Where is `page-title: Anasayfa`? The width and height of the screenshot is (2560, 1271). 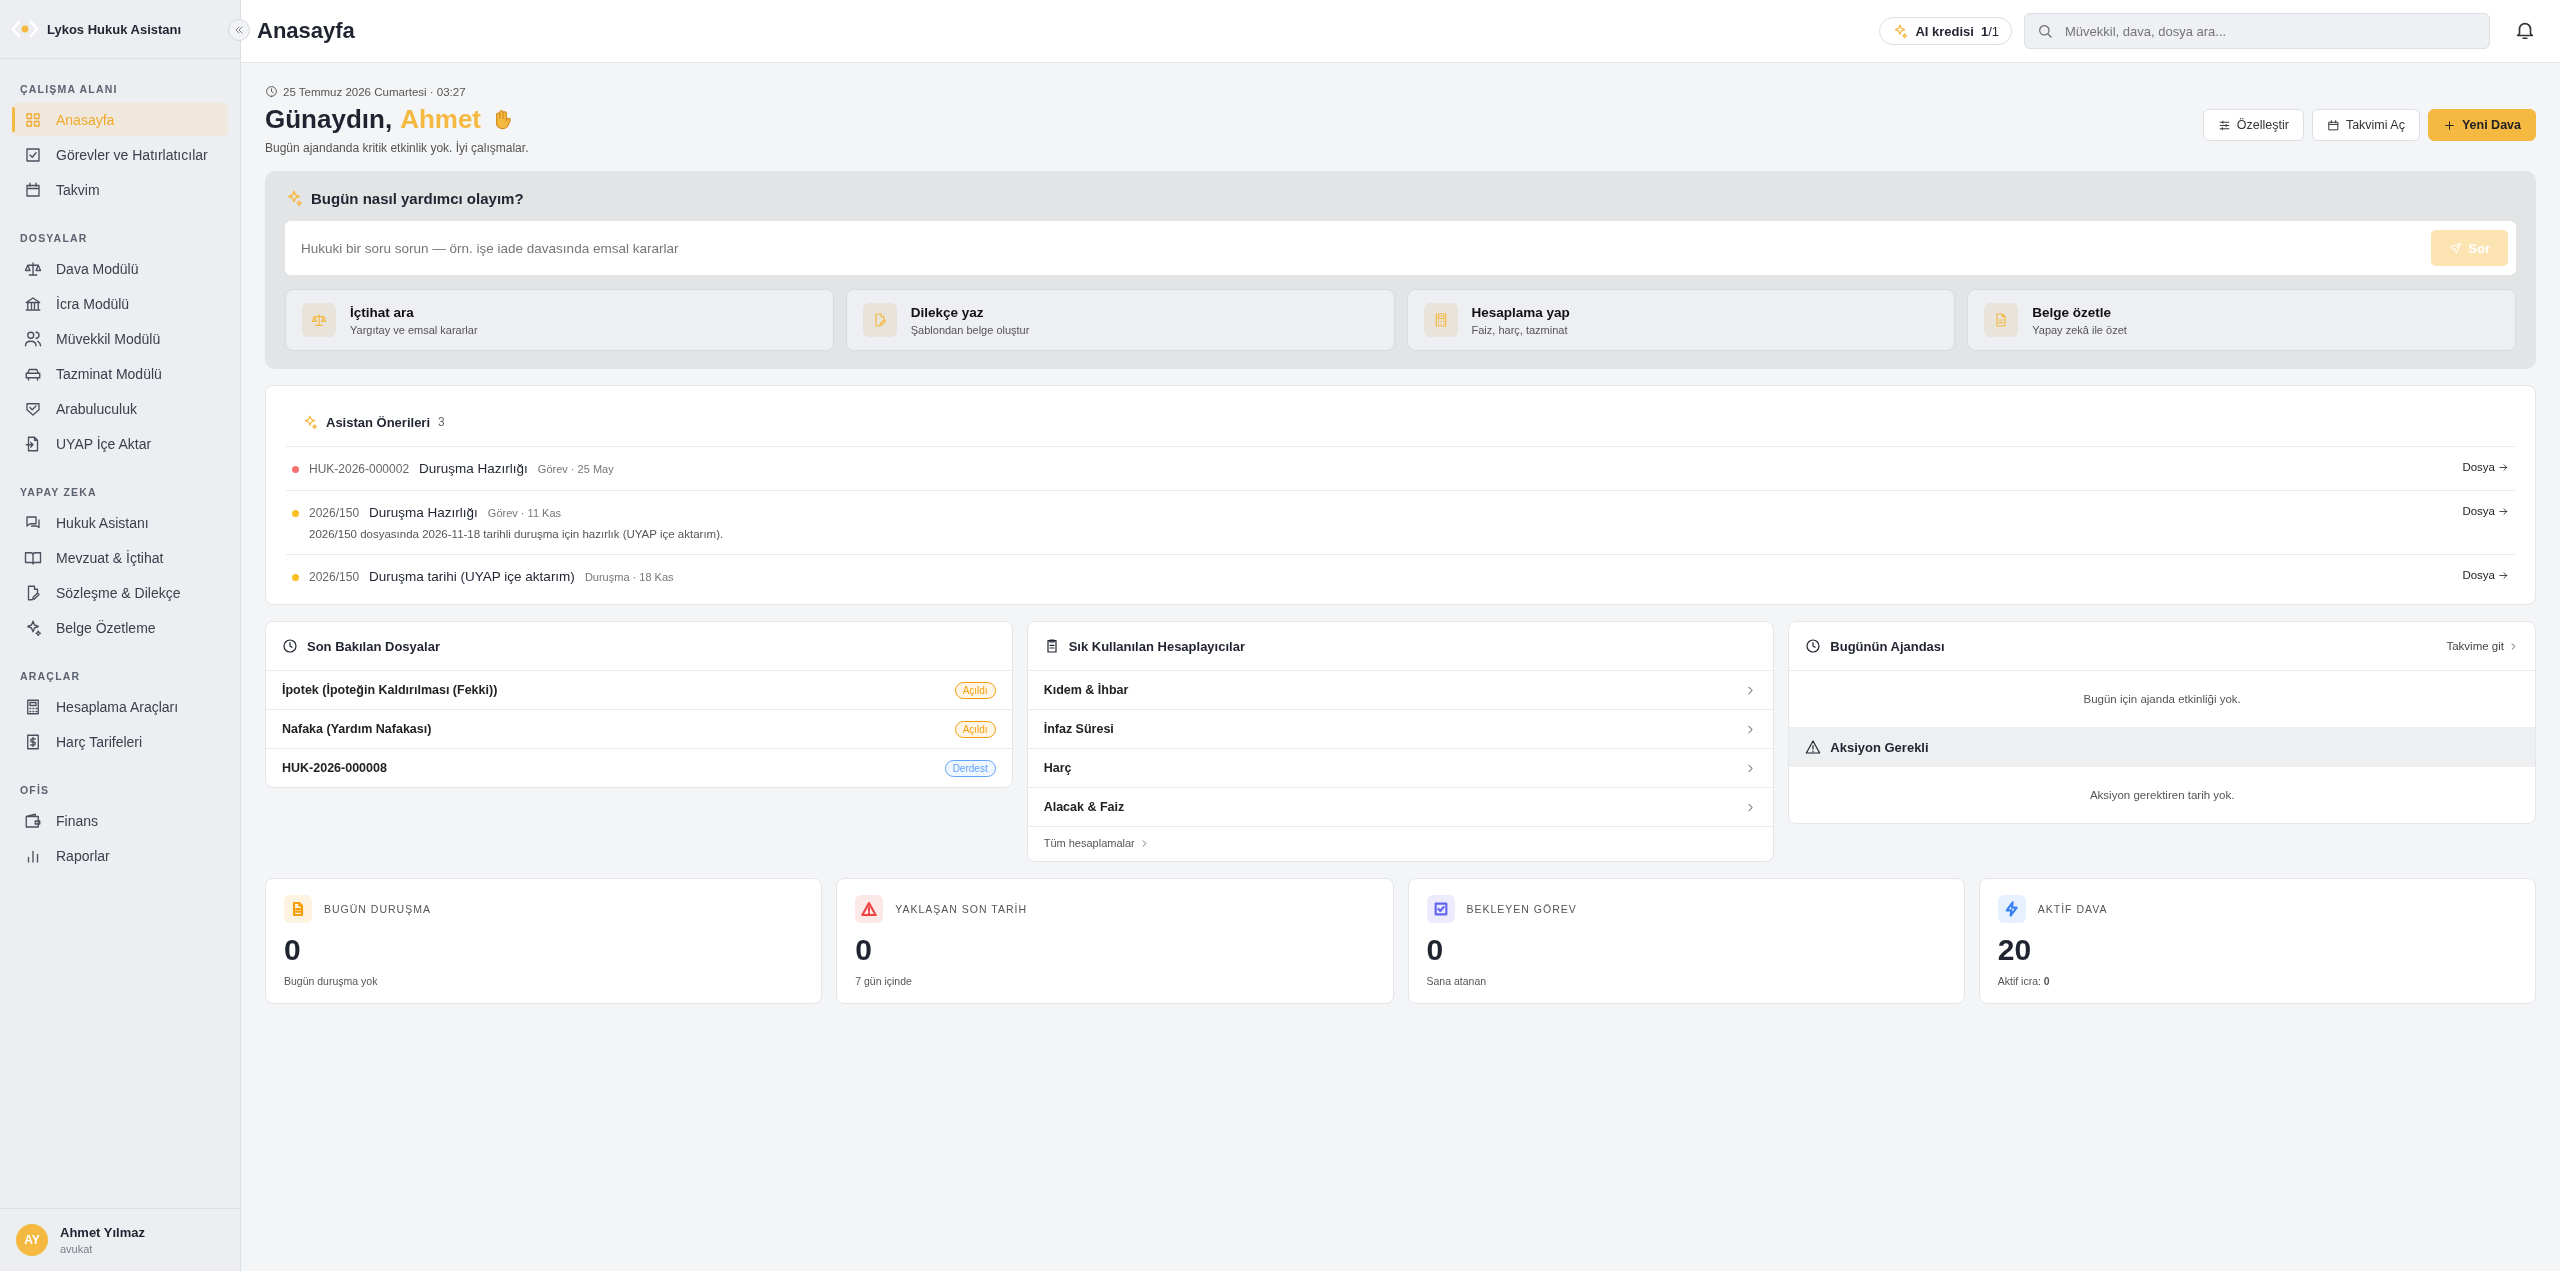
page-title: Anasayfa is located at coordinates (306, 31).